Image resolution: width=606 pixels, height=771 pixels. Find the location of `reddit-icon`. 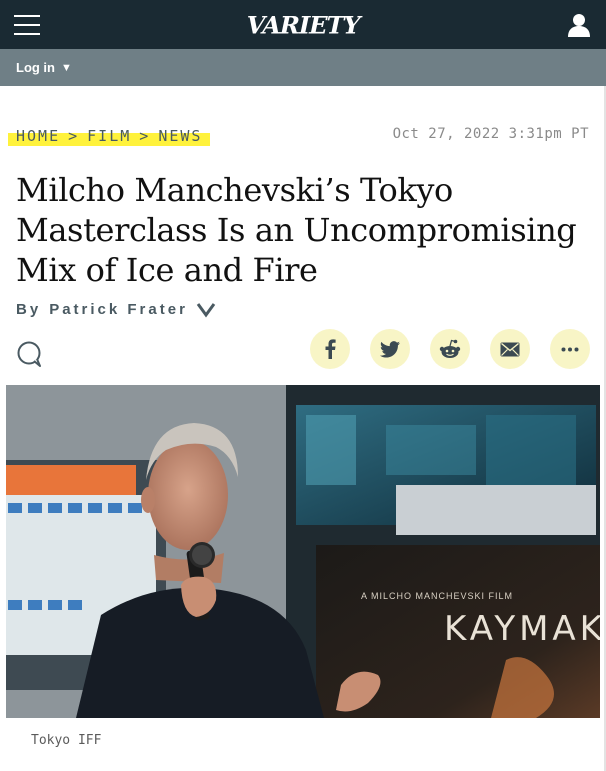

reddit-icon is located at coordinates (450, 348).